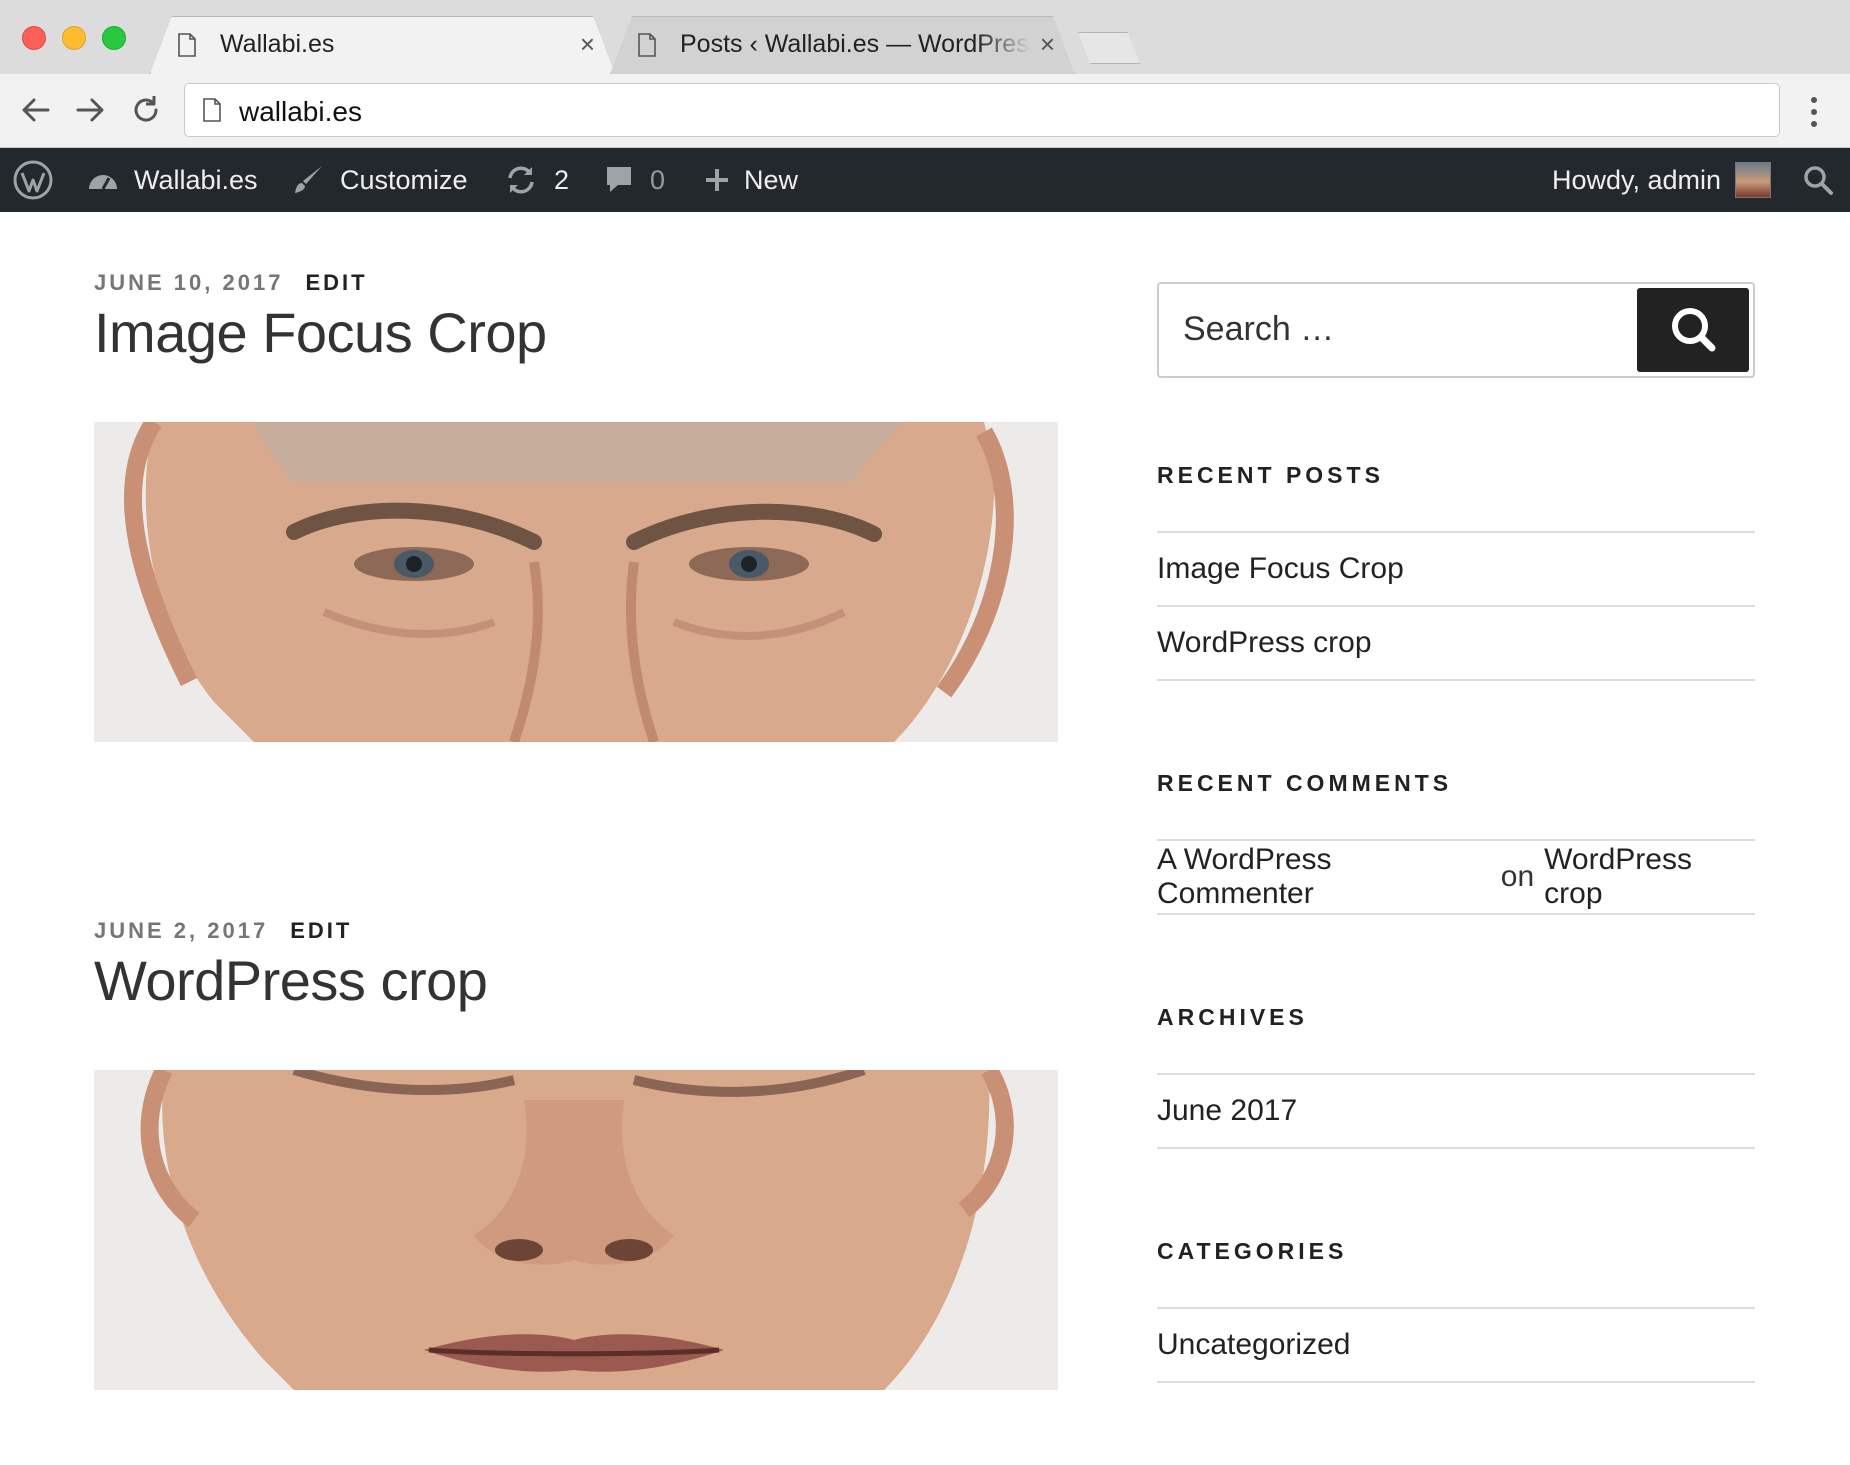  What do you see at coordinates (771, 179) in the screenshot?
I see `new-label: New` at bounding box center [771, 179].